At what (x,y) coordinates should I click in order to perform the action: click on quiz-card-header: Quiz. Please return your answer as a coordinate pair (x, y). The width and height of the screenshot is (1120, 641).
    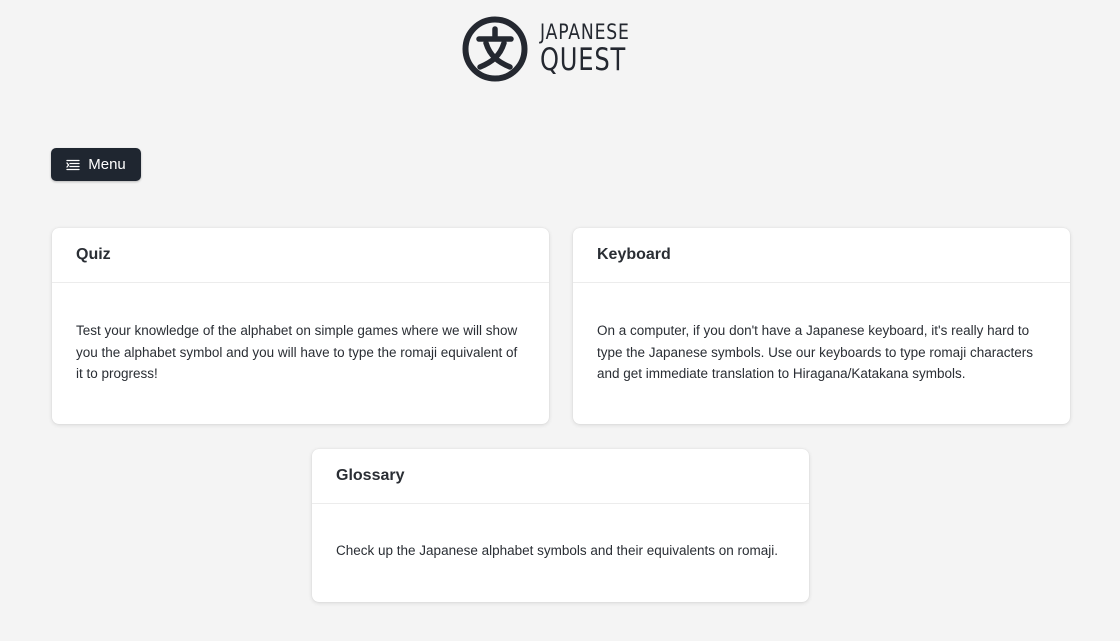
    Looking at the image, I should click on (300, 255).